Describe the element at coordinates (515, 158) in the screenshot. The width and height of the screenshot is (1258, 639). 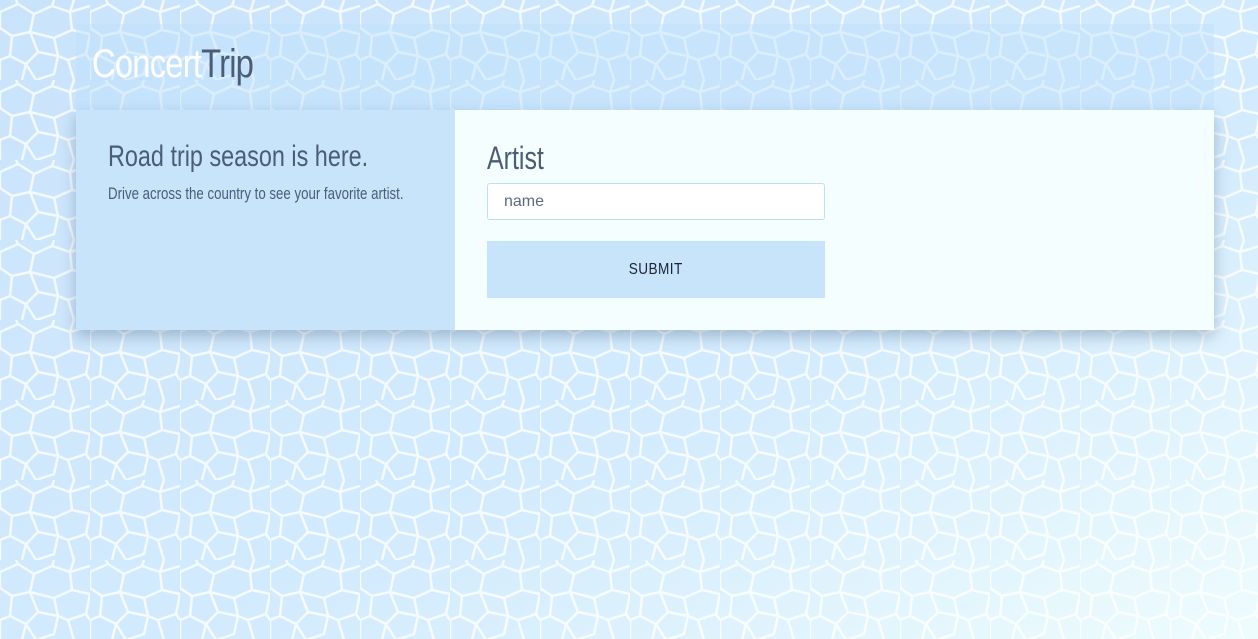
I see `artist-label: Artist` at that location.